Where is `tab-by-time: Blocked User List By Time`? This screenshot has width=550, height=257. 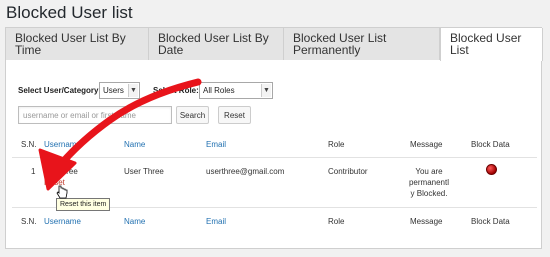
tab-by-time: Blocked User List By Time is located at coordinates (77, 44).